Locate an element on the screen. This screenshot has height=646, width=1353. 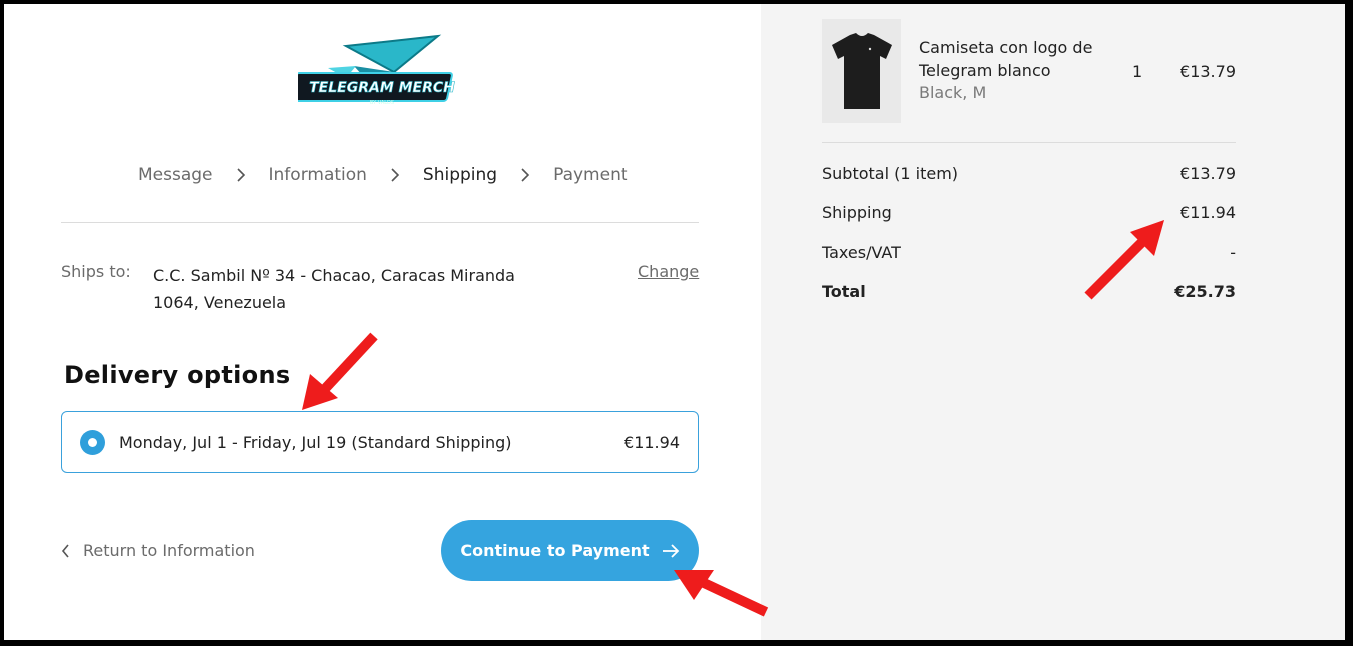
product-quantity: 1 is located at coordinates (1137, 71).